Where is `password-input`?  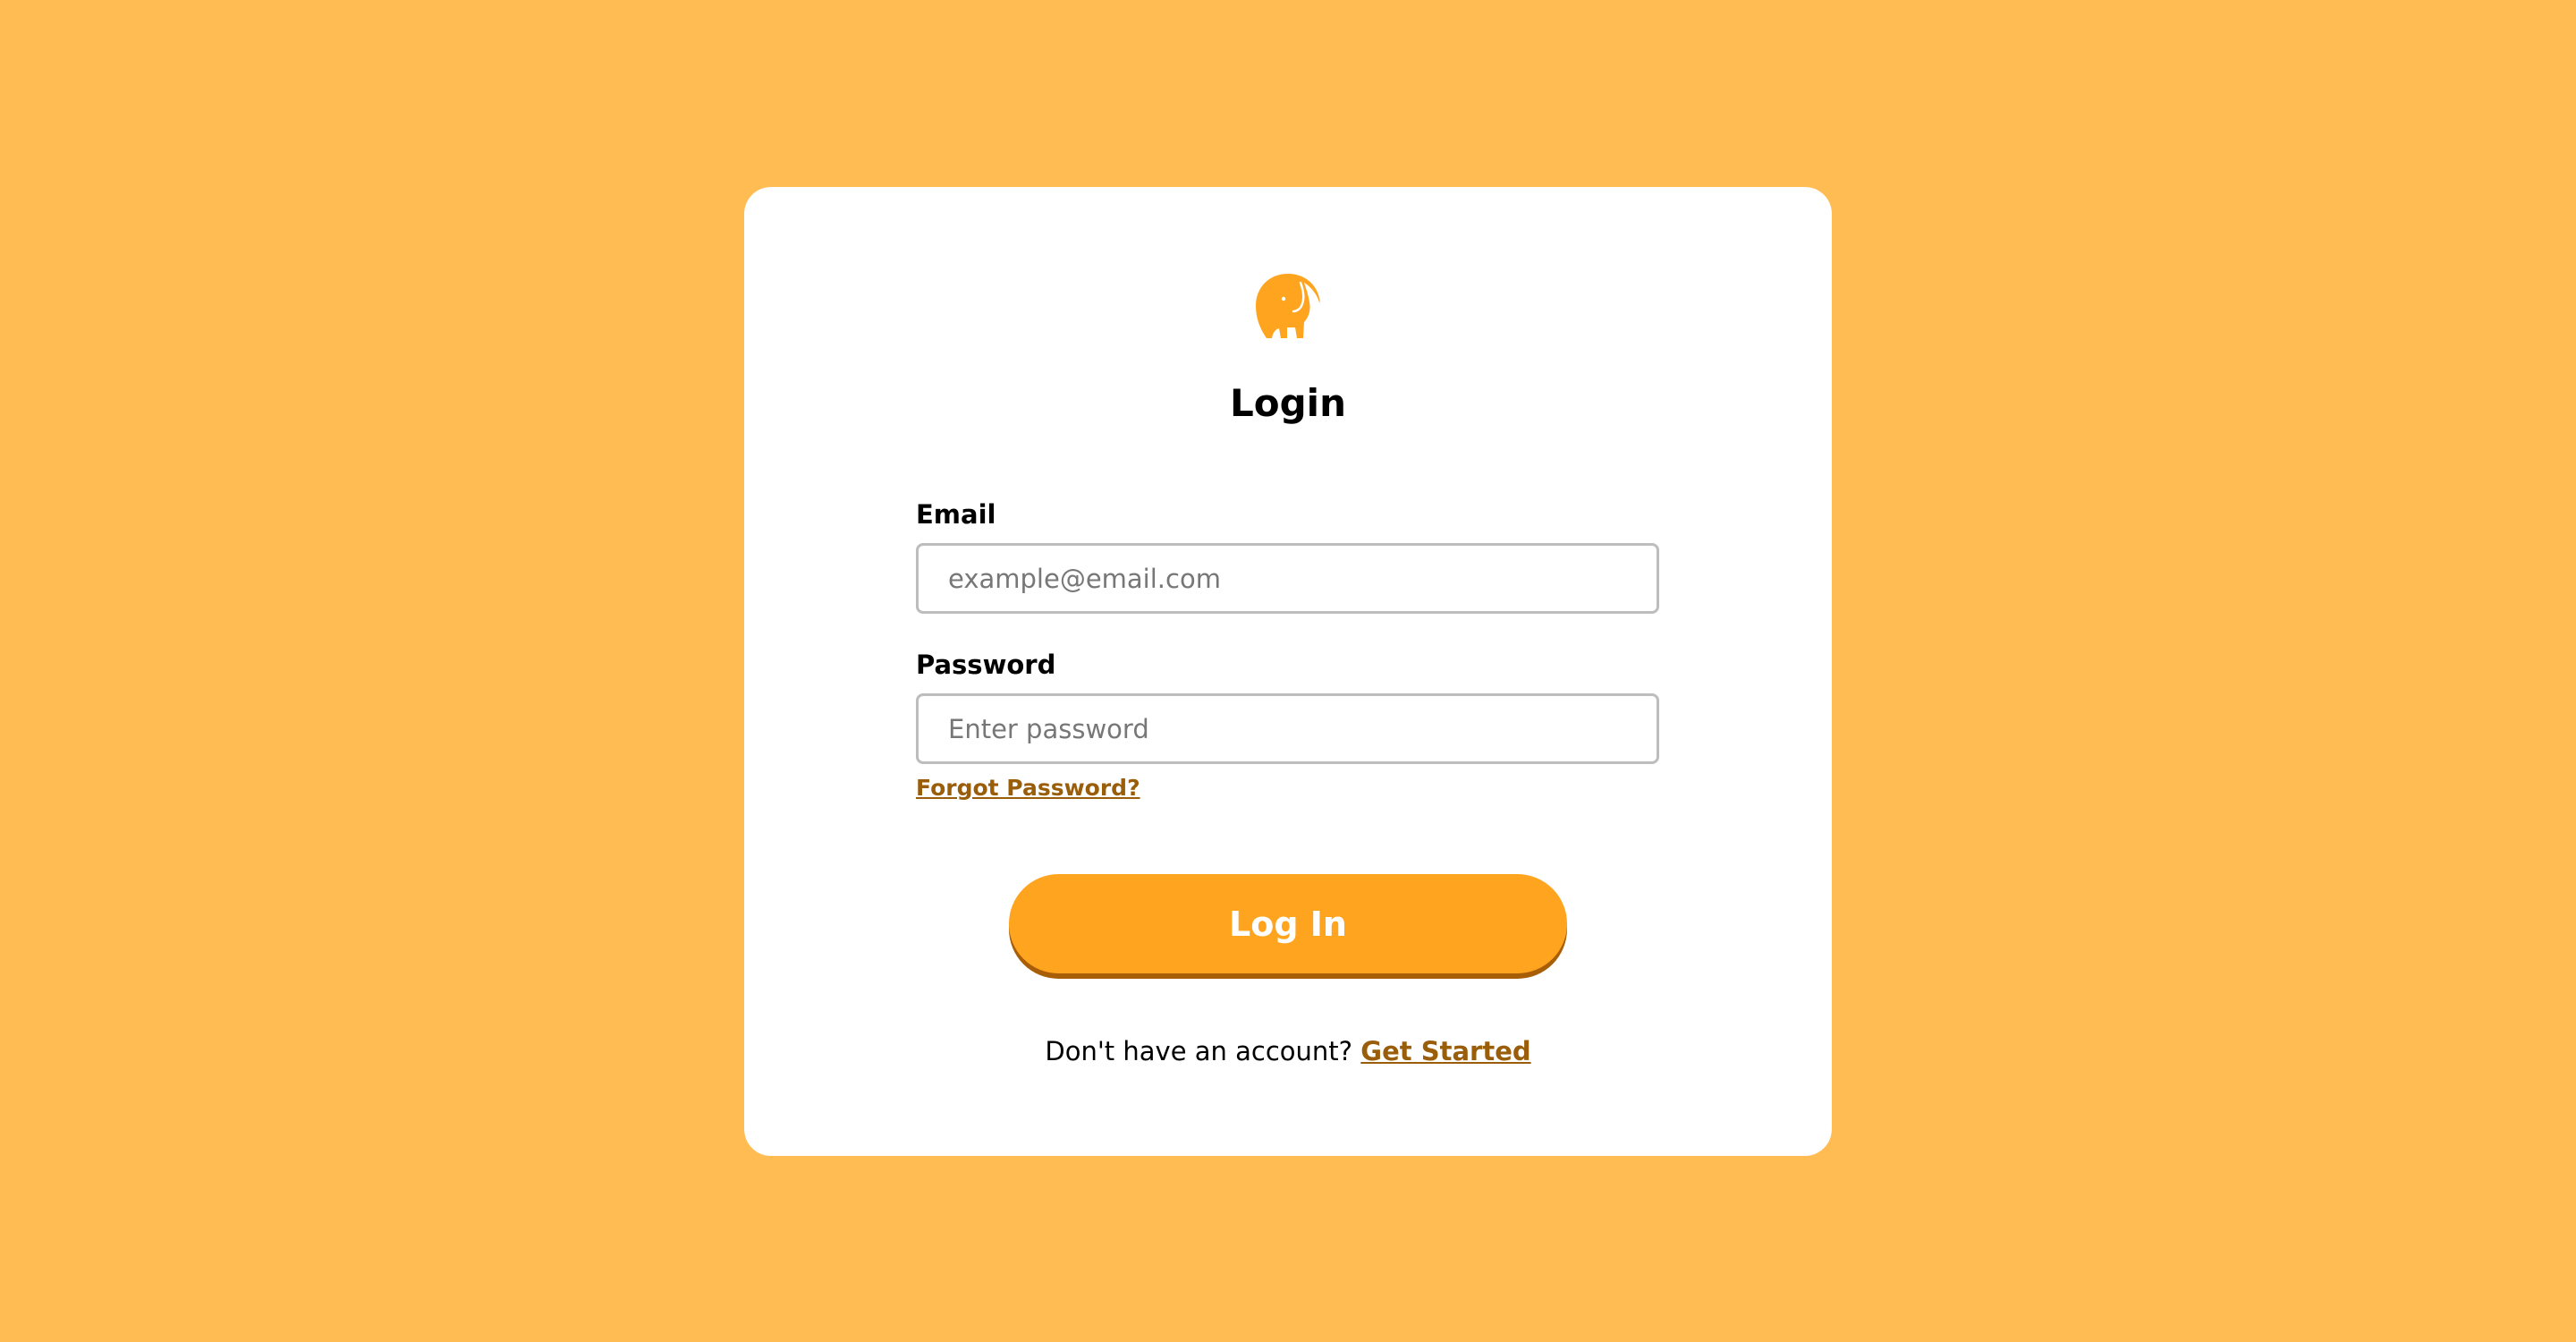 password-input is located at coordinates (1287, 729).